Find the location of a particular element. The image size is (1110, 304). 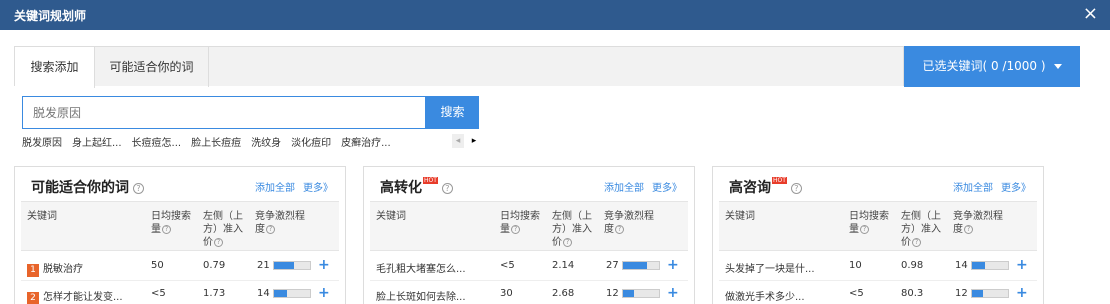

col-keyword: 关键词 is located at coordinates (740, 216).